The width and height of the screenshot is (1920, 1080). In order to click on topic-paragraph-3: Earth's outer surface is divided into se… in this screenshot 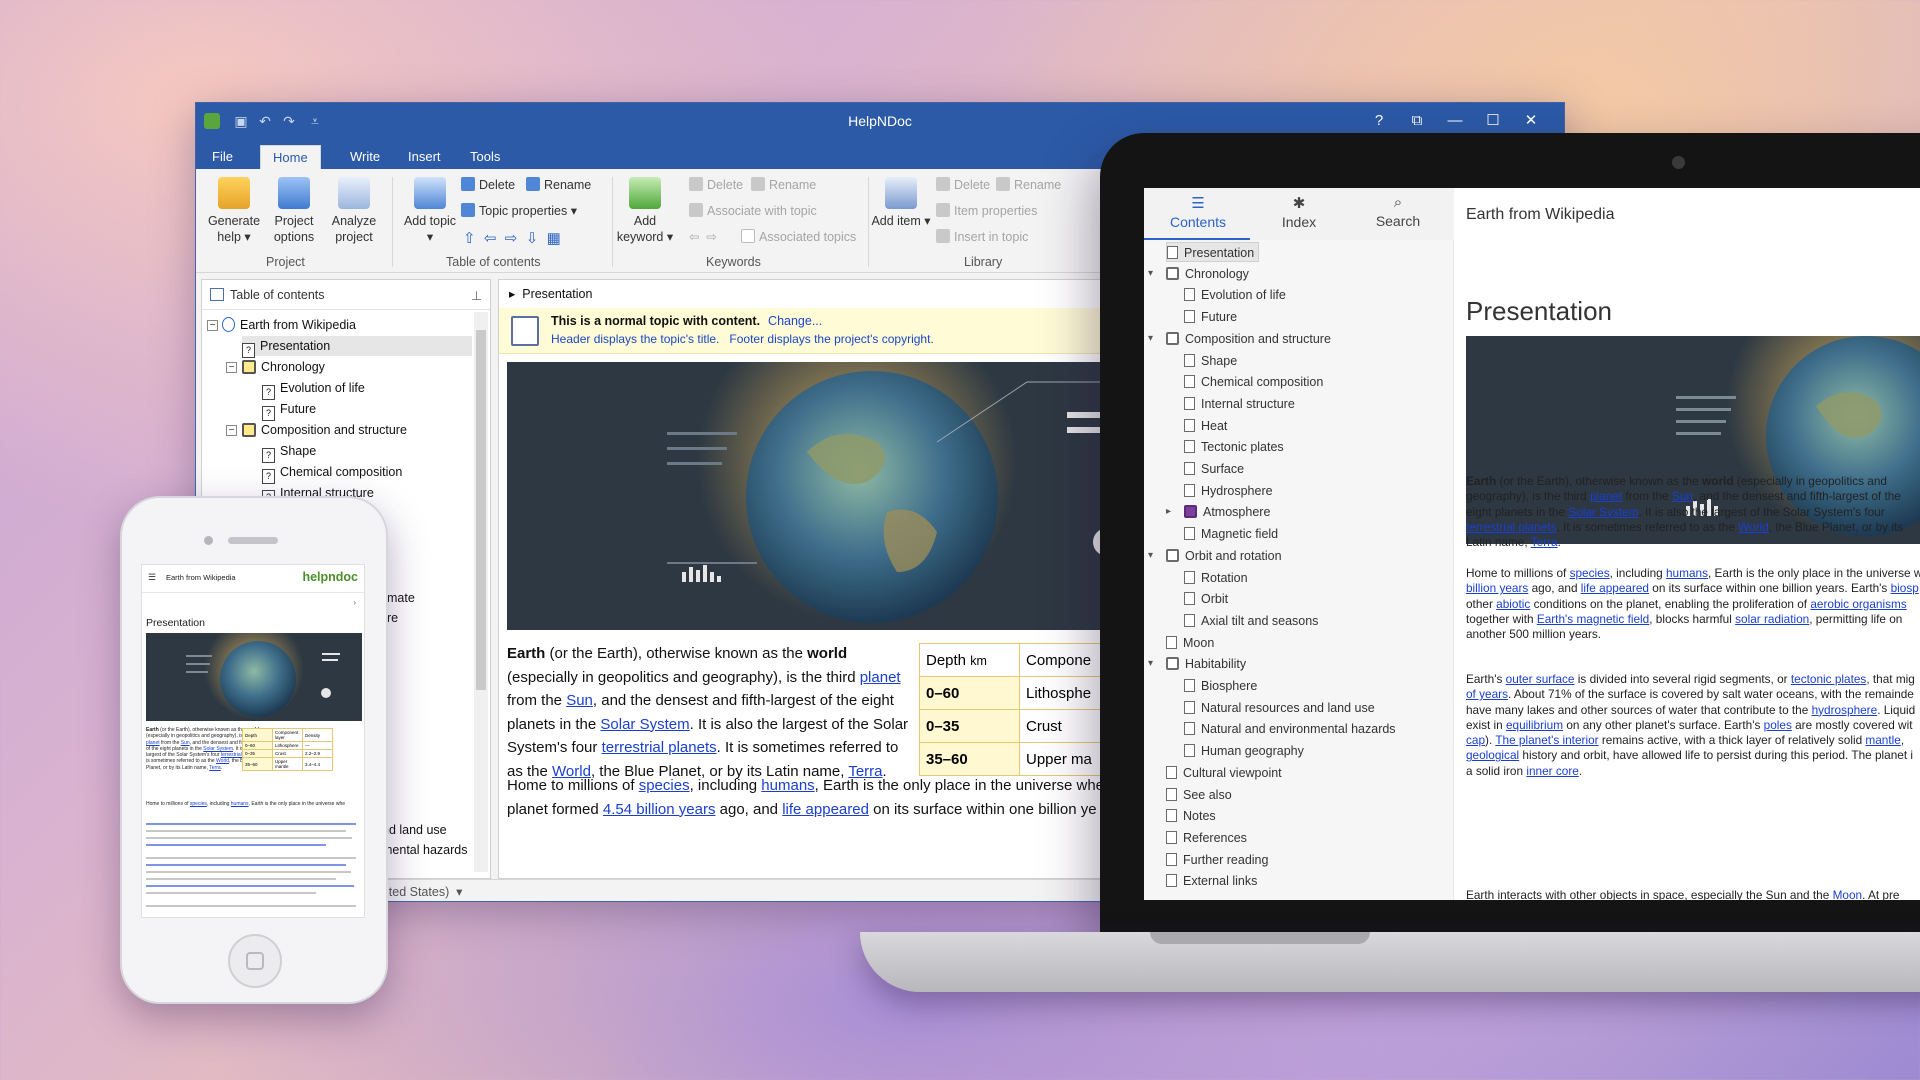, I will do `click(1693, 725)`.